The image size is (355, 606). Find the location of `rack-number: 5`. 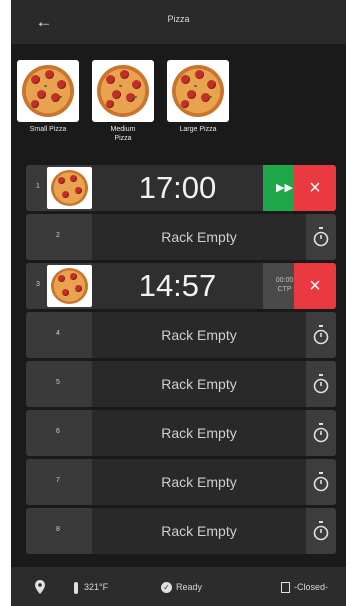

rack-number: 5 is located at coordinates (59, 384).